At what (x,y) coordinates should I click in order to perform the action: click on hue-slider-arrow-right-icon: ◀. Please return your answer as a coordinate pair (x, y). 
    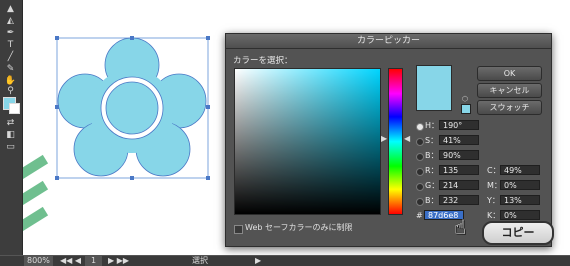
    Looking at the image, I should click on (407, 138).